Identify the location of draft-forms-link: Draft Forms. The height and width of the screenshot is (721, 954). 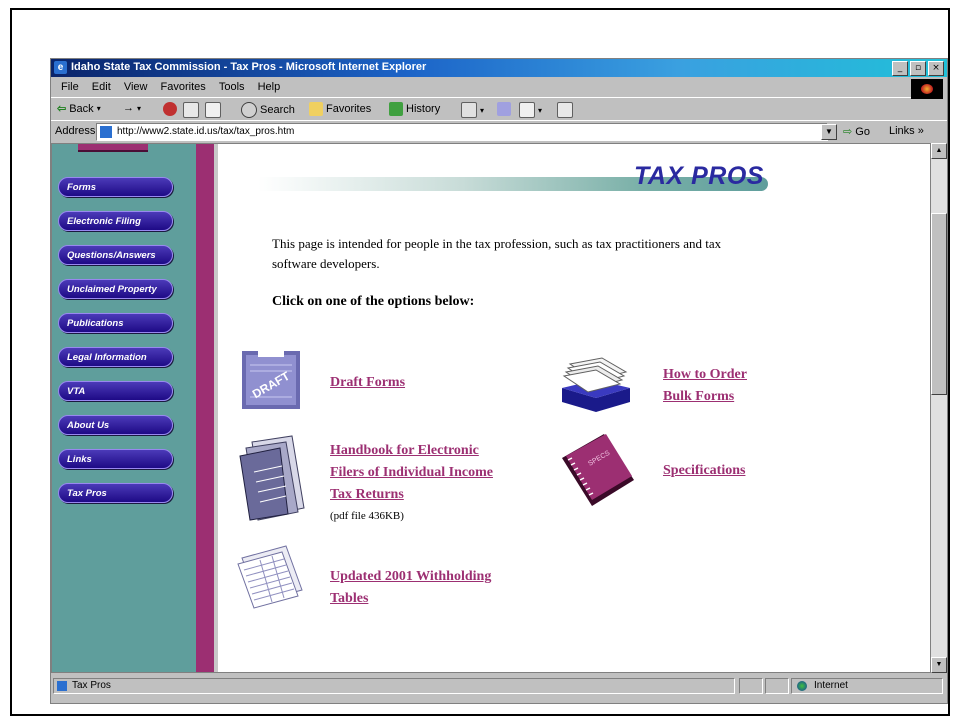
(367, 383).